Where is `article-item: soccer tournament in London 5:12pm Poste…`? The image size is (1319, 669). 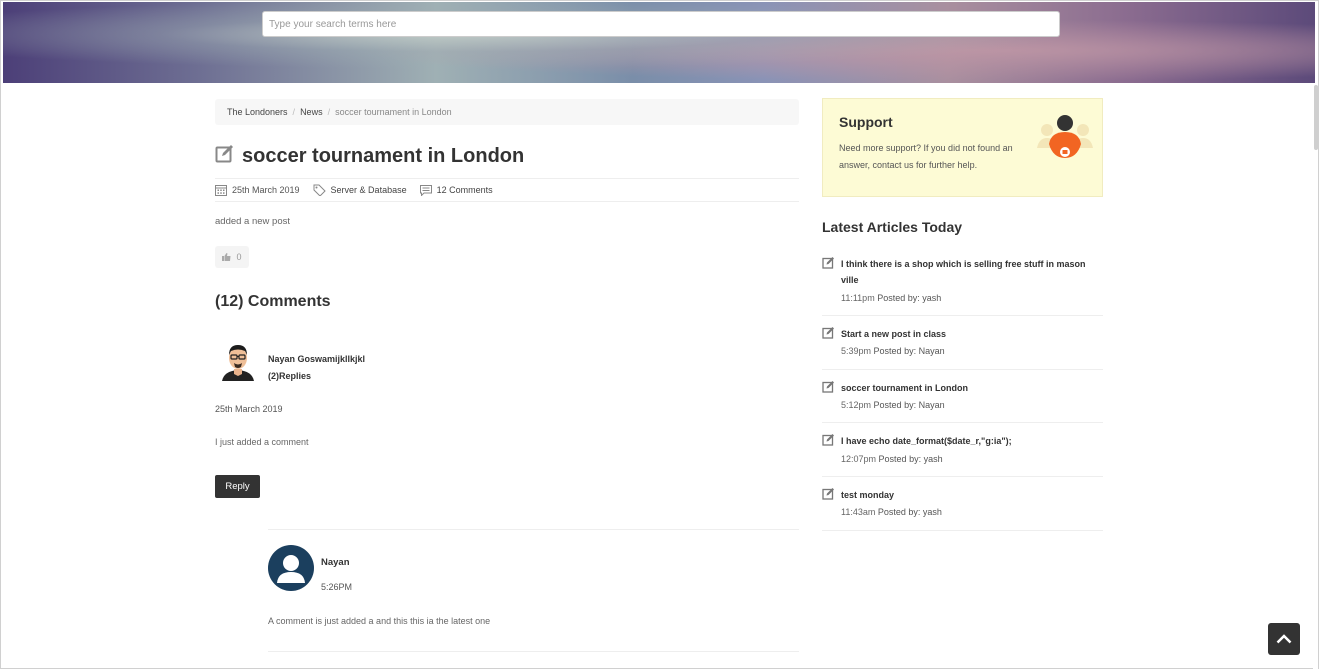
article-item: soccer tournament in London 5:12pm Poste… is located at coordinates (962, 401).